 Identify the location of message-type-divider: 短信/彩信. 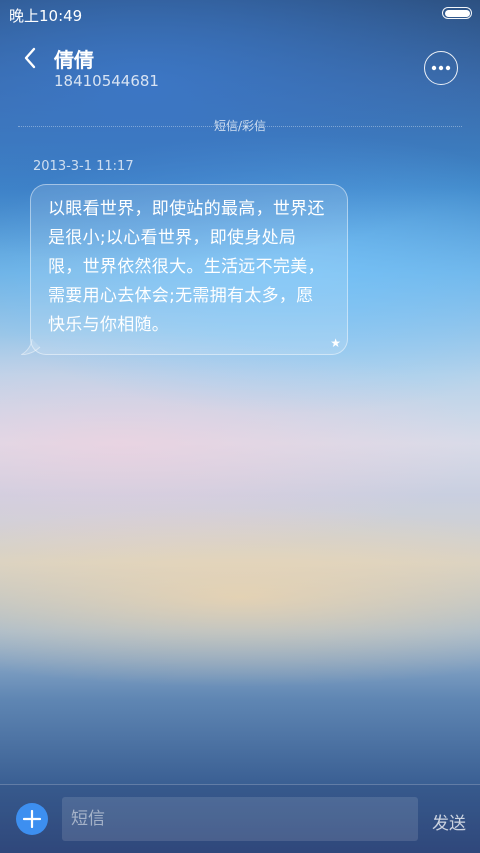
(240, 127).